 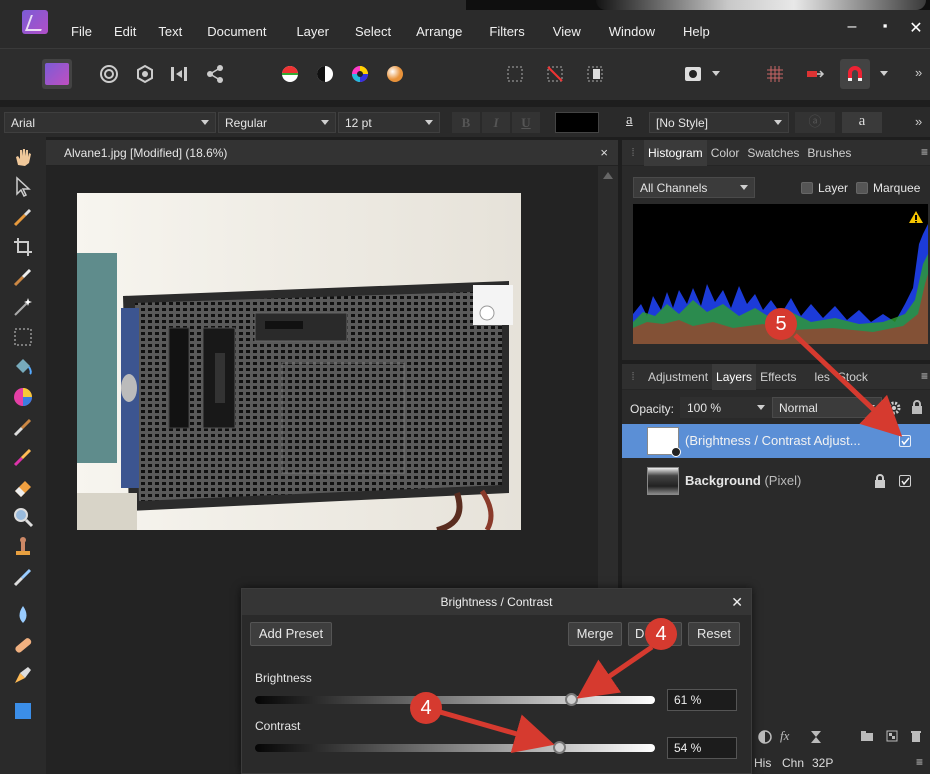 I want to click on invert-selection-button, so click(x=595, y=74).